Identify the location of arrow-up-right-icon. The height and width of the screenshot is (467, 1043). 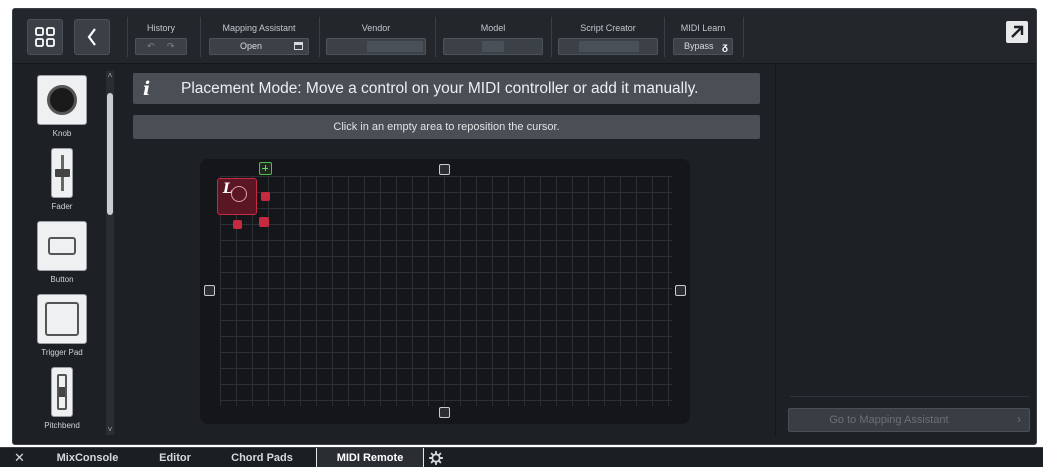
(1017, 31).